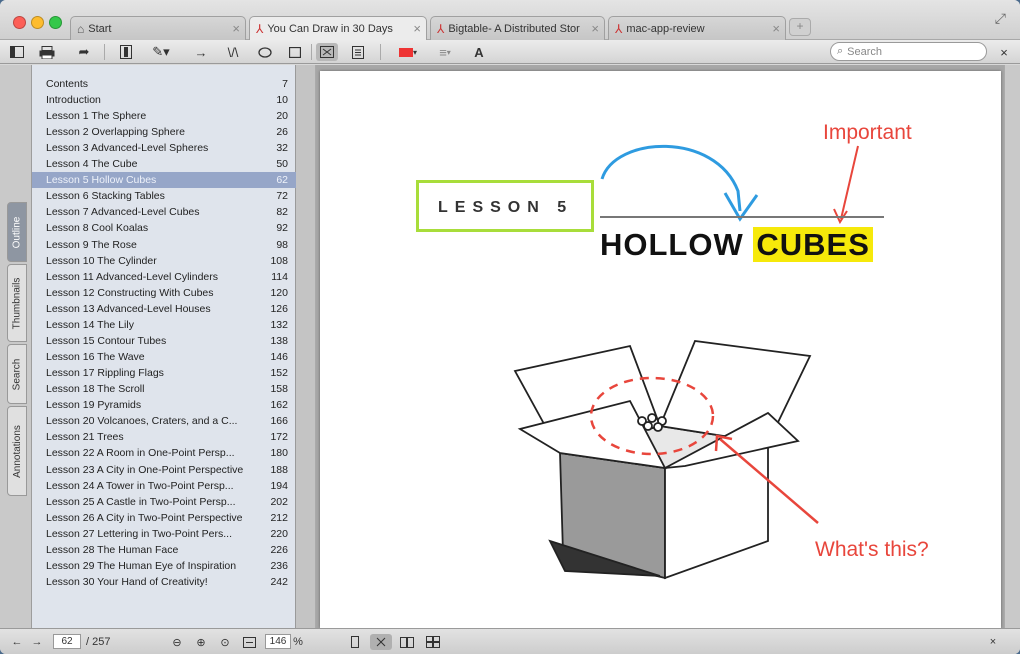  Describe the element at coordinates (285, 84) in the screenshot. I see `outline-item-page: 7` at that location.